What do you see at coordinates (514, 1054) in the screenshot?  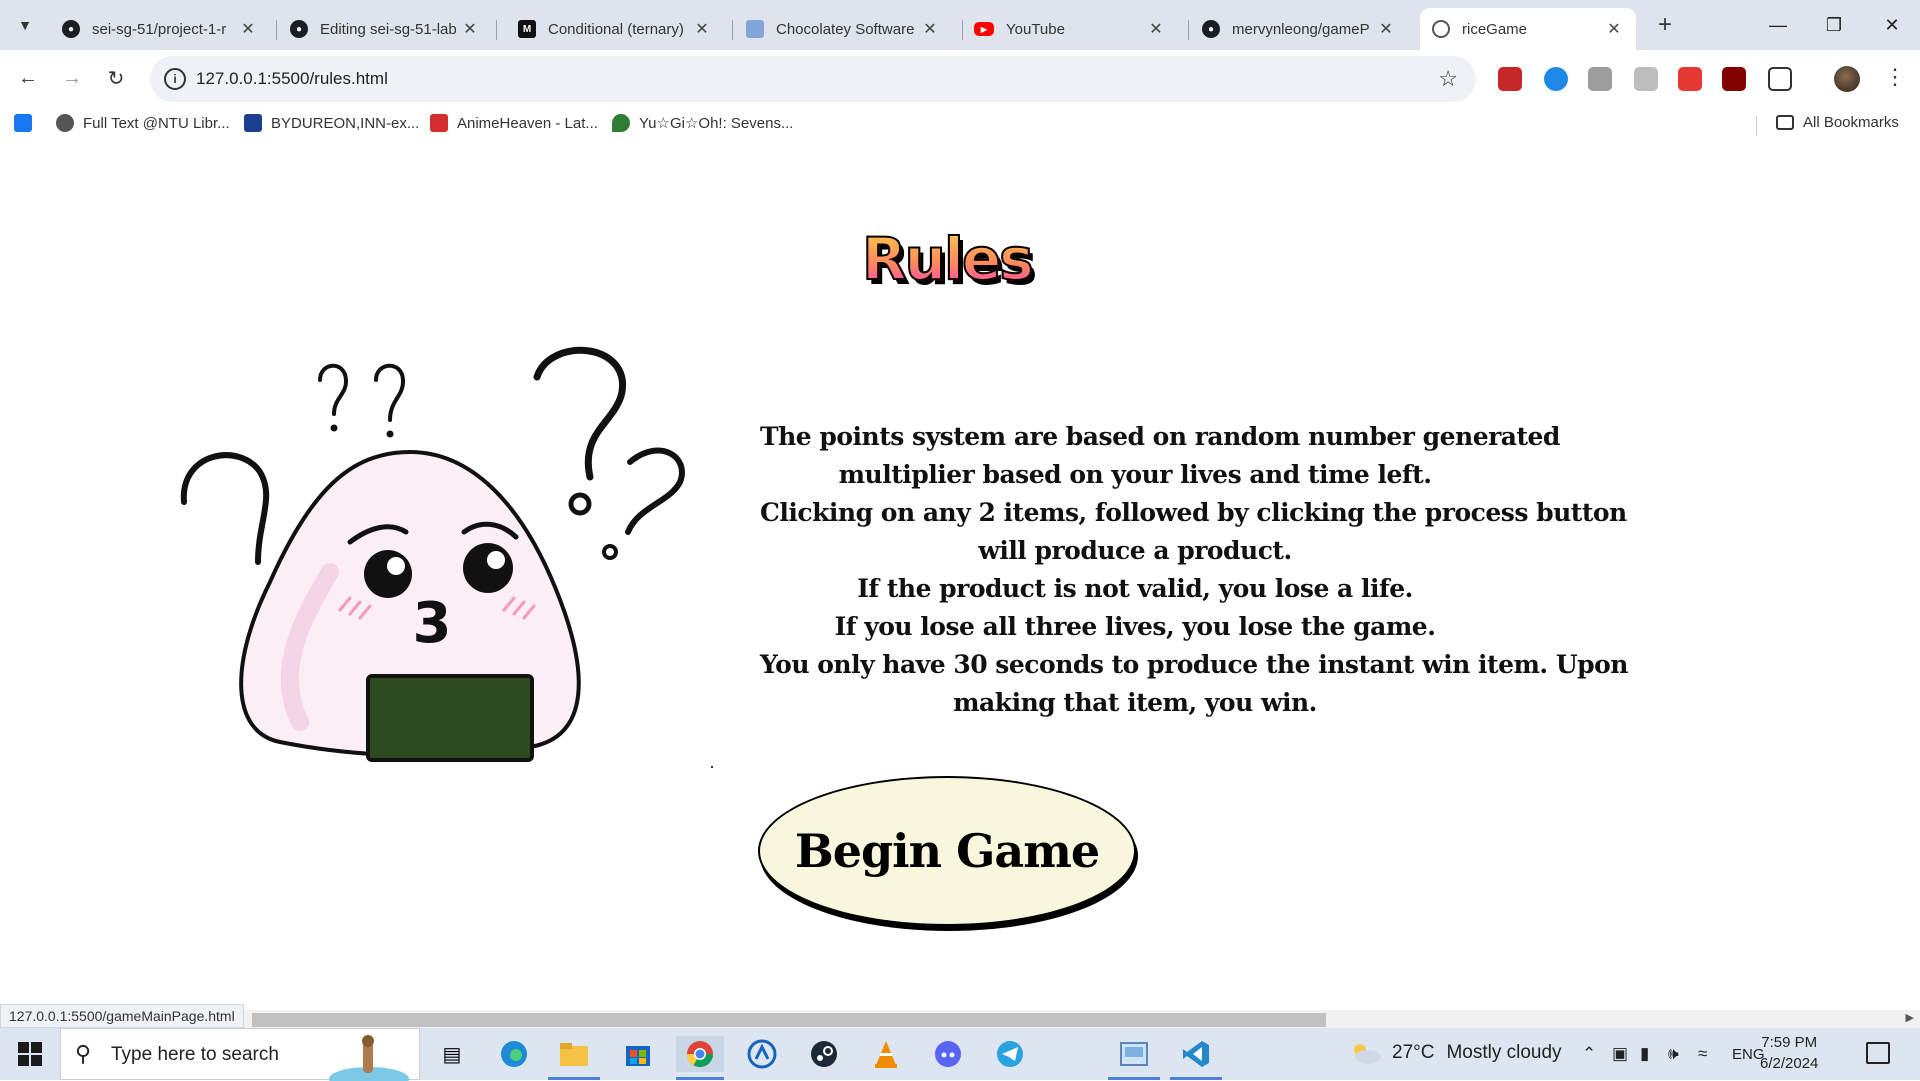 I see `edge-icon` at bounding box center [514, 1054].